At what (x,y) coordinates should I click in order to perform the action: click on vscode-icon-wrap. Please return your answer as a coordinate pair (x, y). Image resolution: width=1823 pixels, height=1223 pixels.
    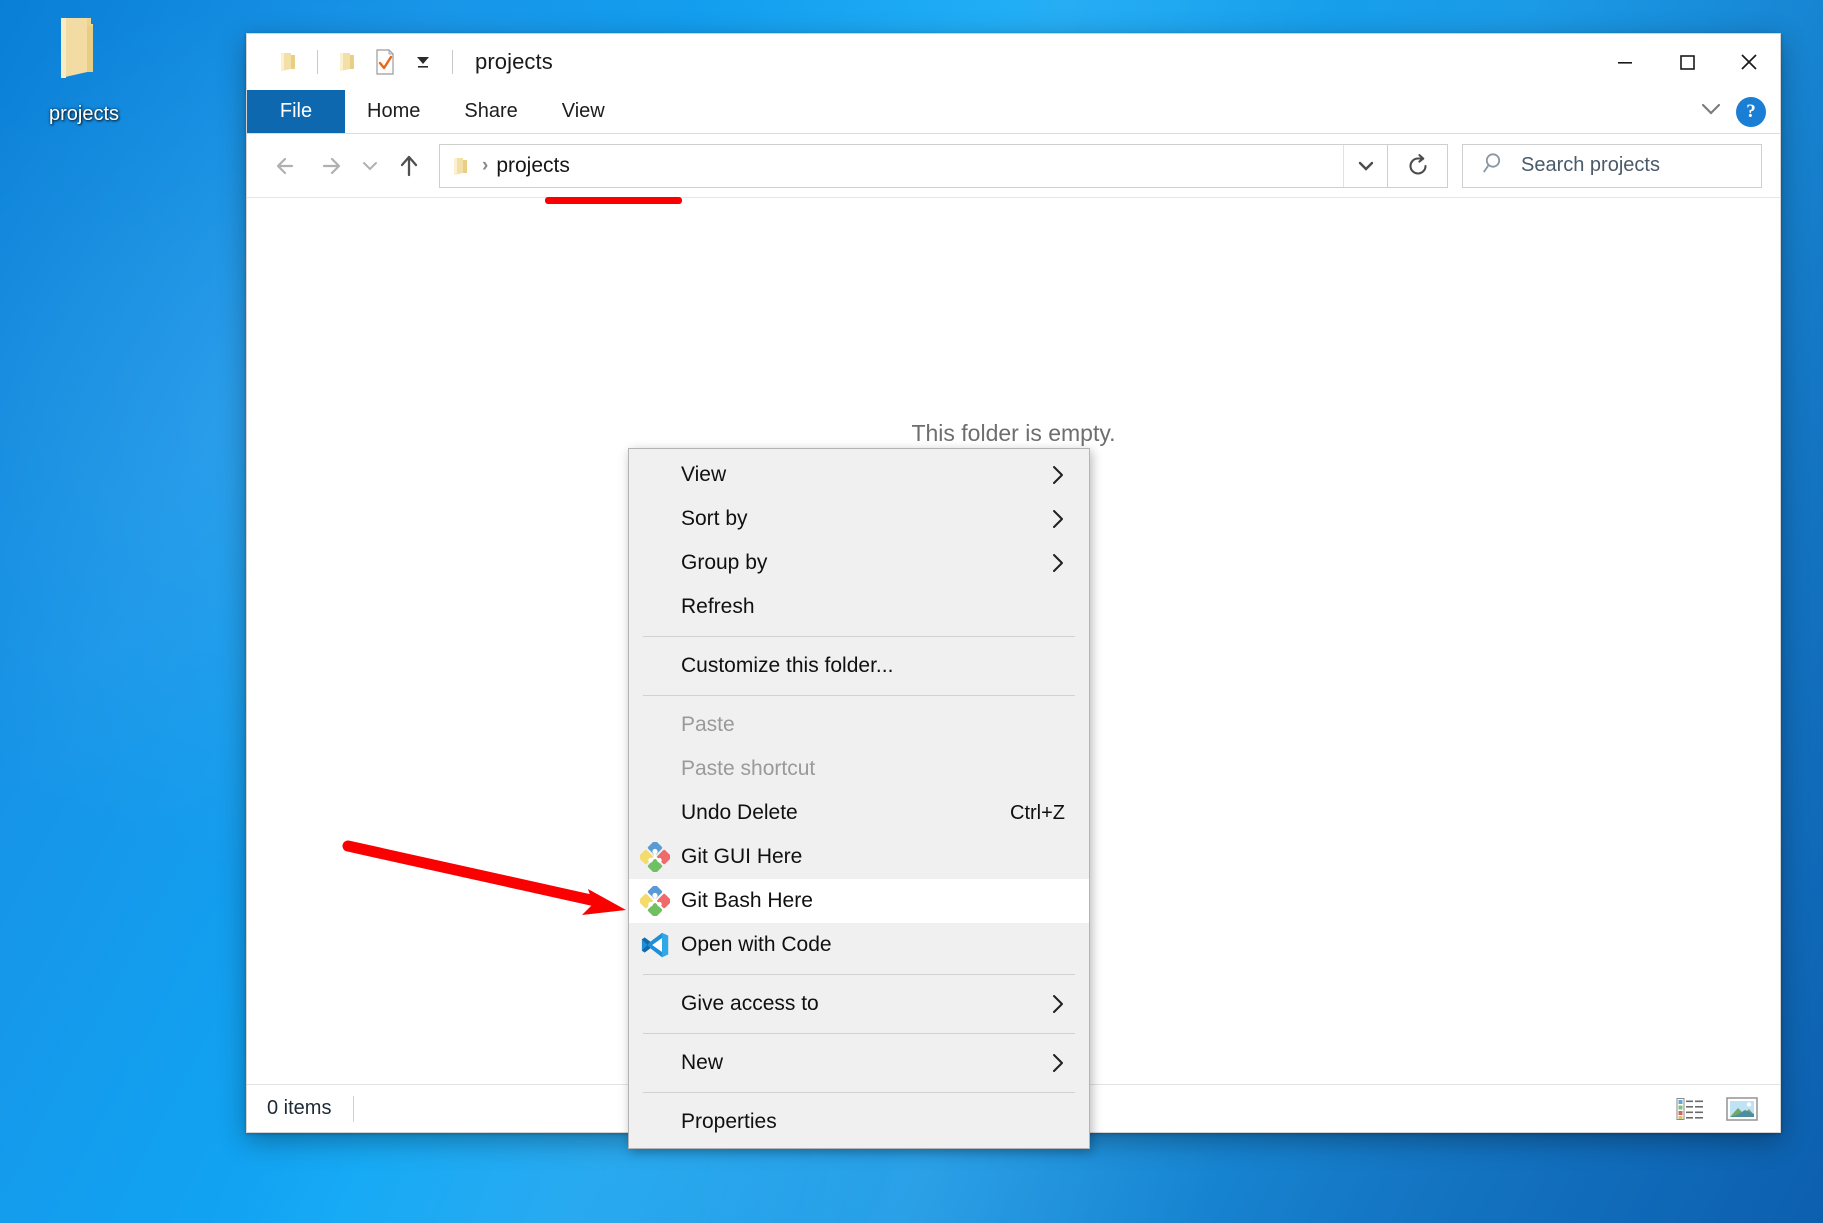
    Looking at the image, I should click on (655, 945).